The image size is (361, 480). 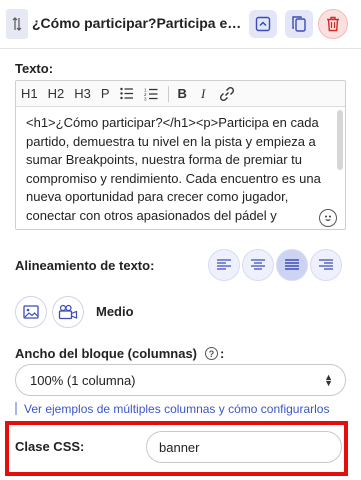 I want to click on alignment-options, so click(x=276, y=265).